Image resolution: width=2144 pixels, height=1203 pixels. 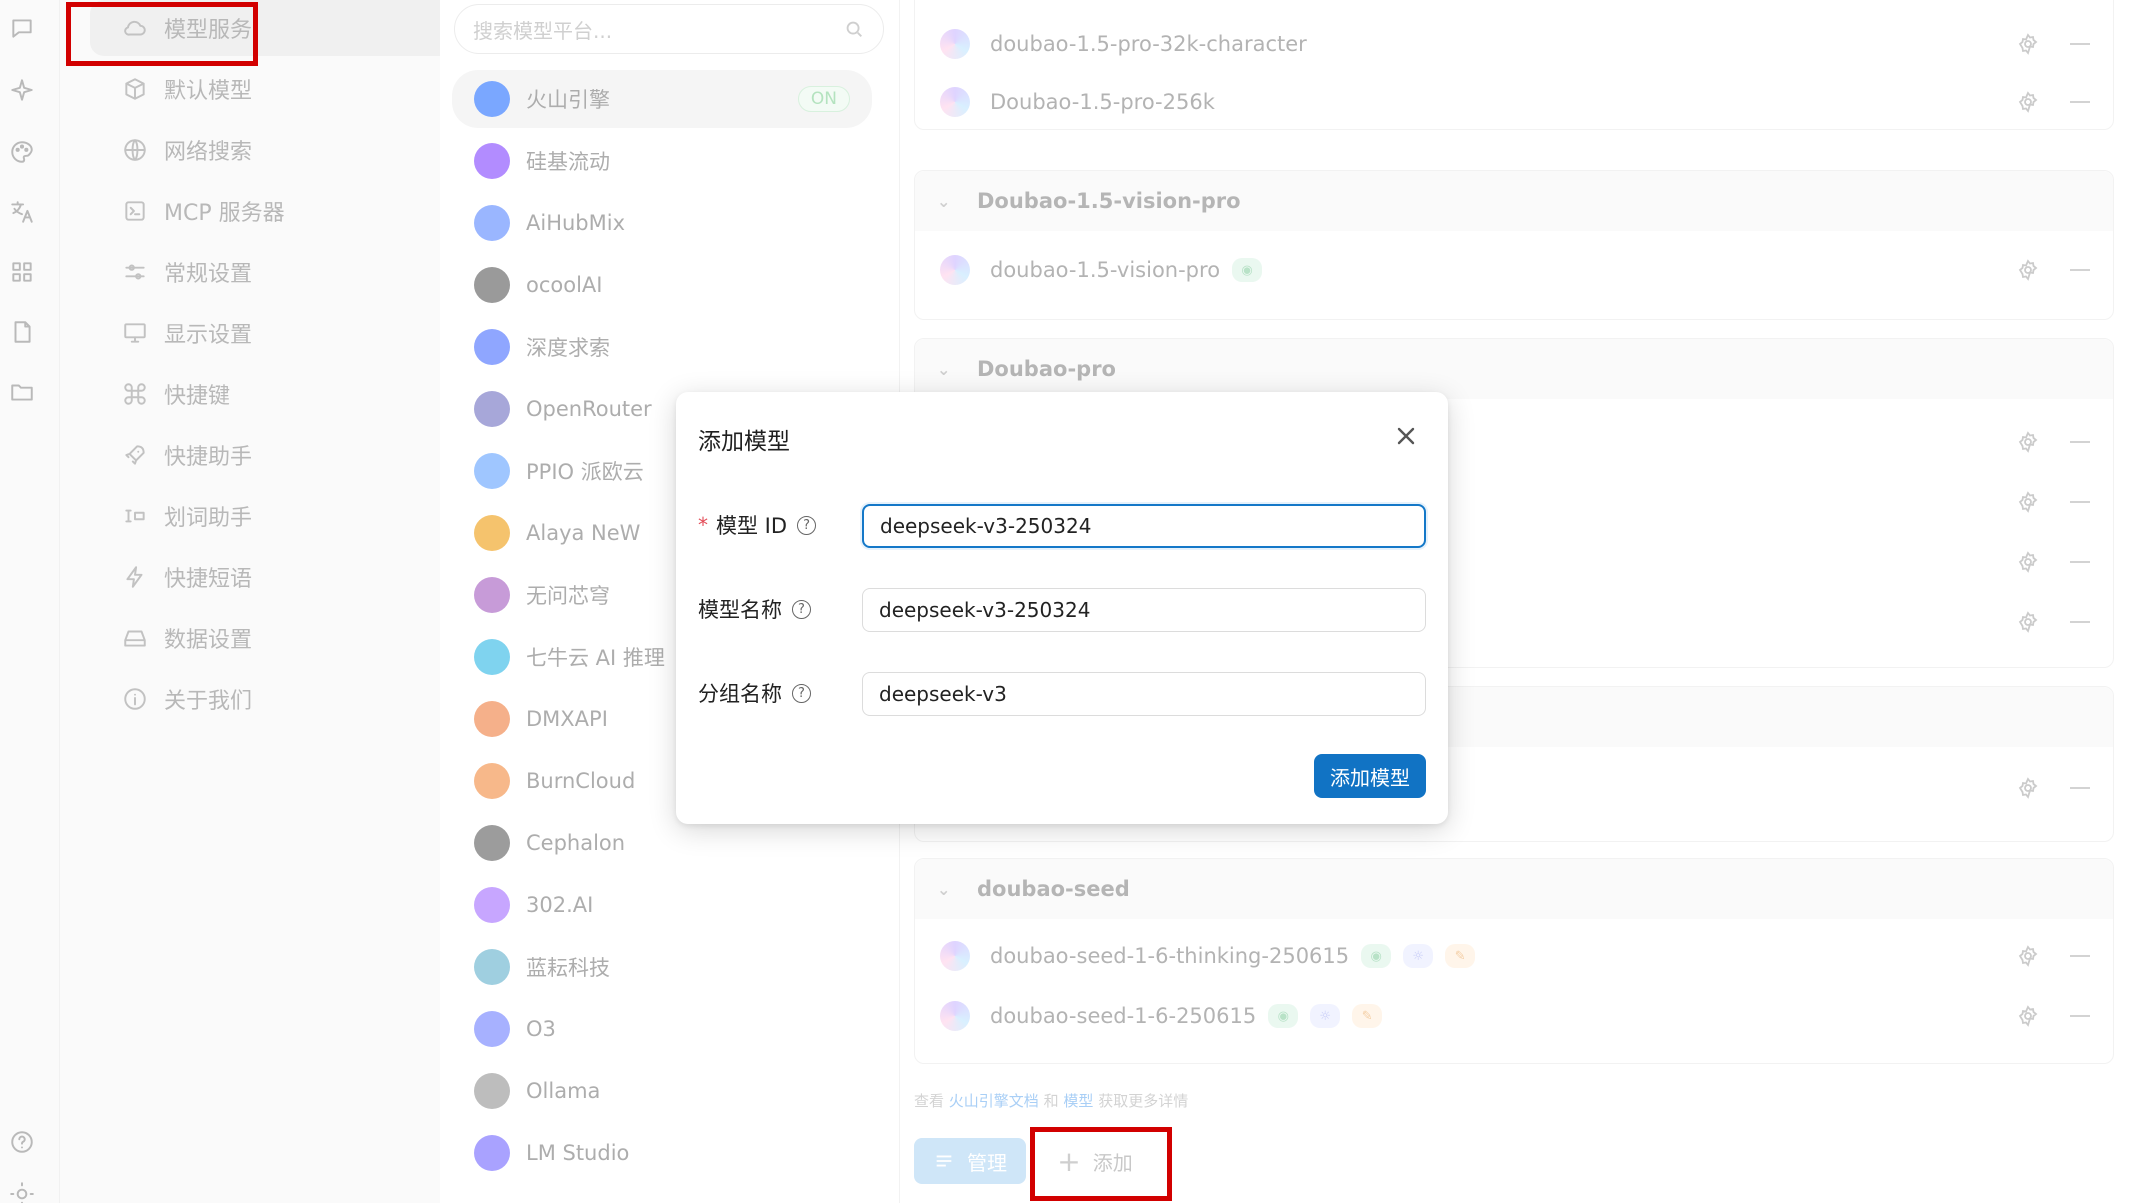 What do you see at coordinates (662, 1153) in the screenshot?
I see `provider-item: LM Studio` at bounding box center [662, 1153].